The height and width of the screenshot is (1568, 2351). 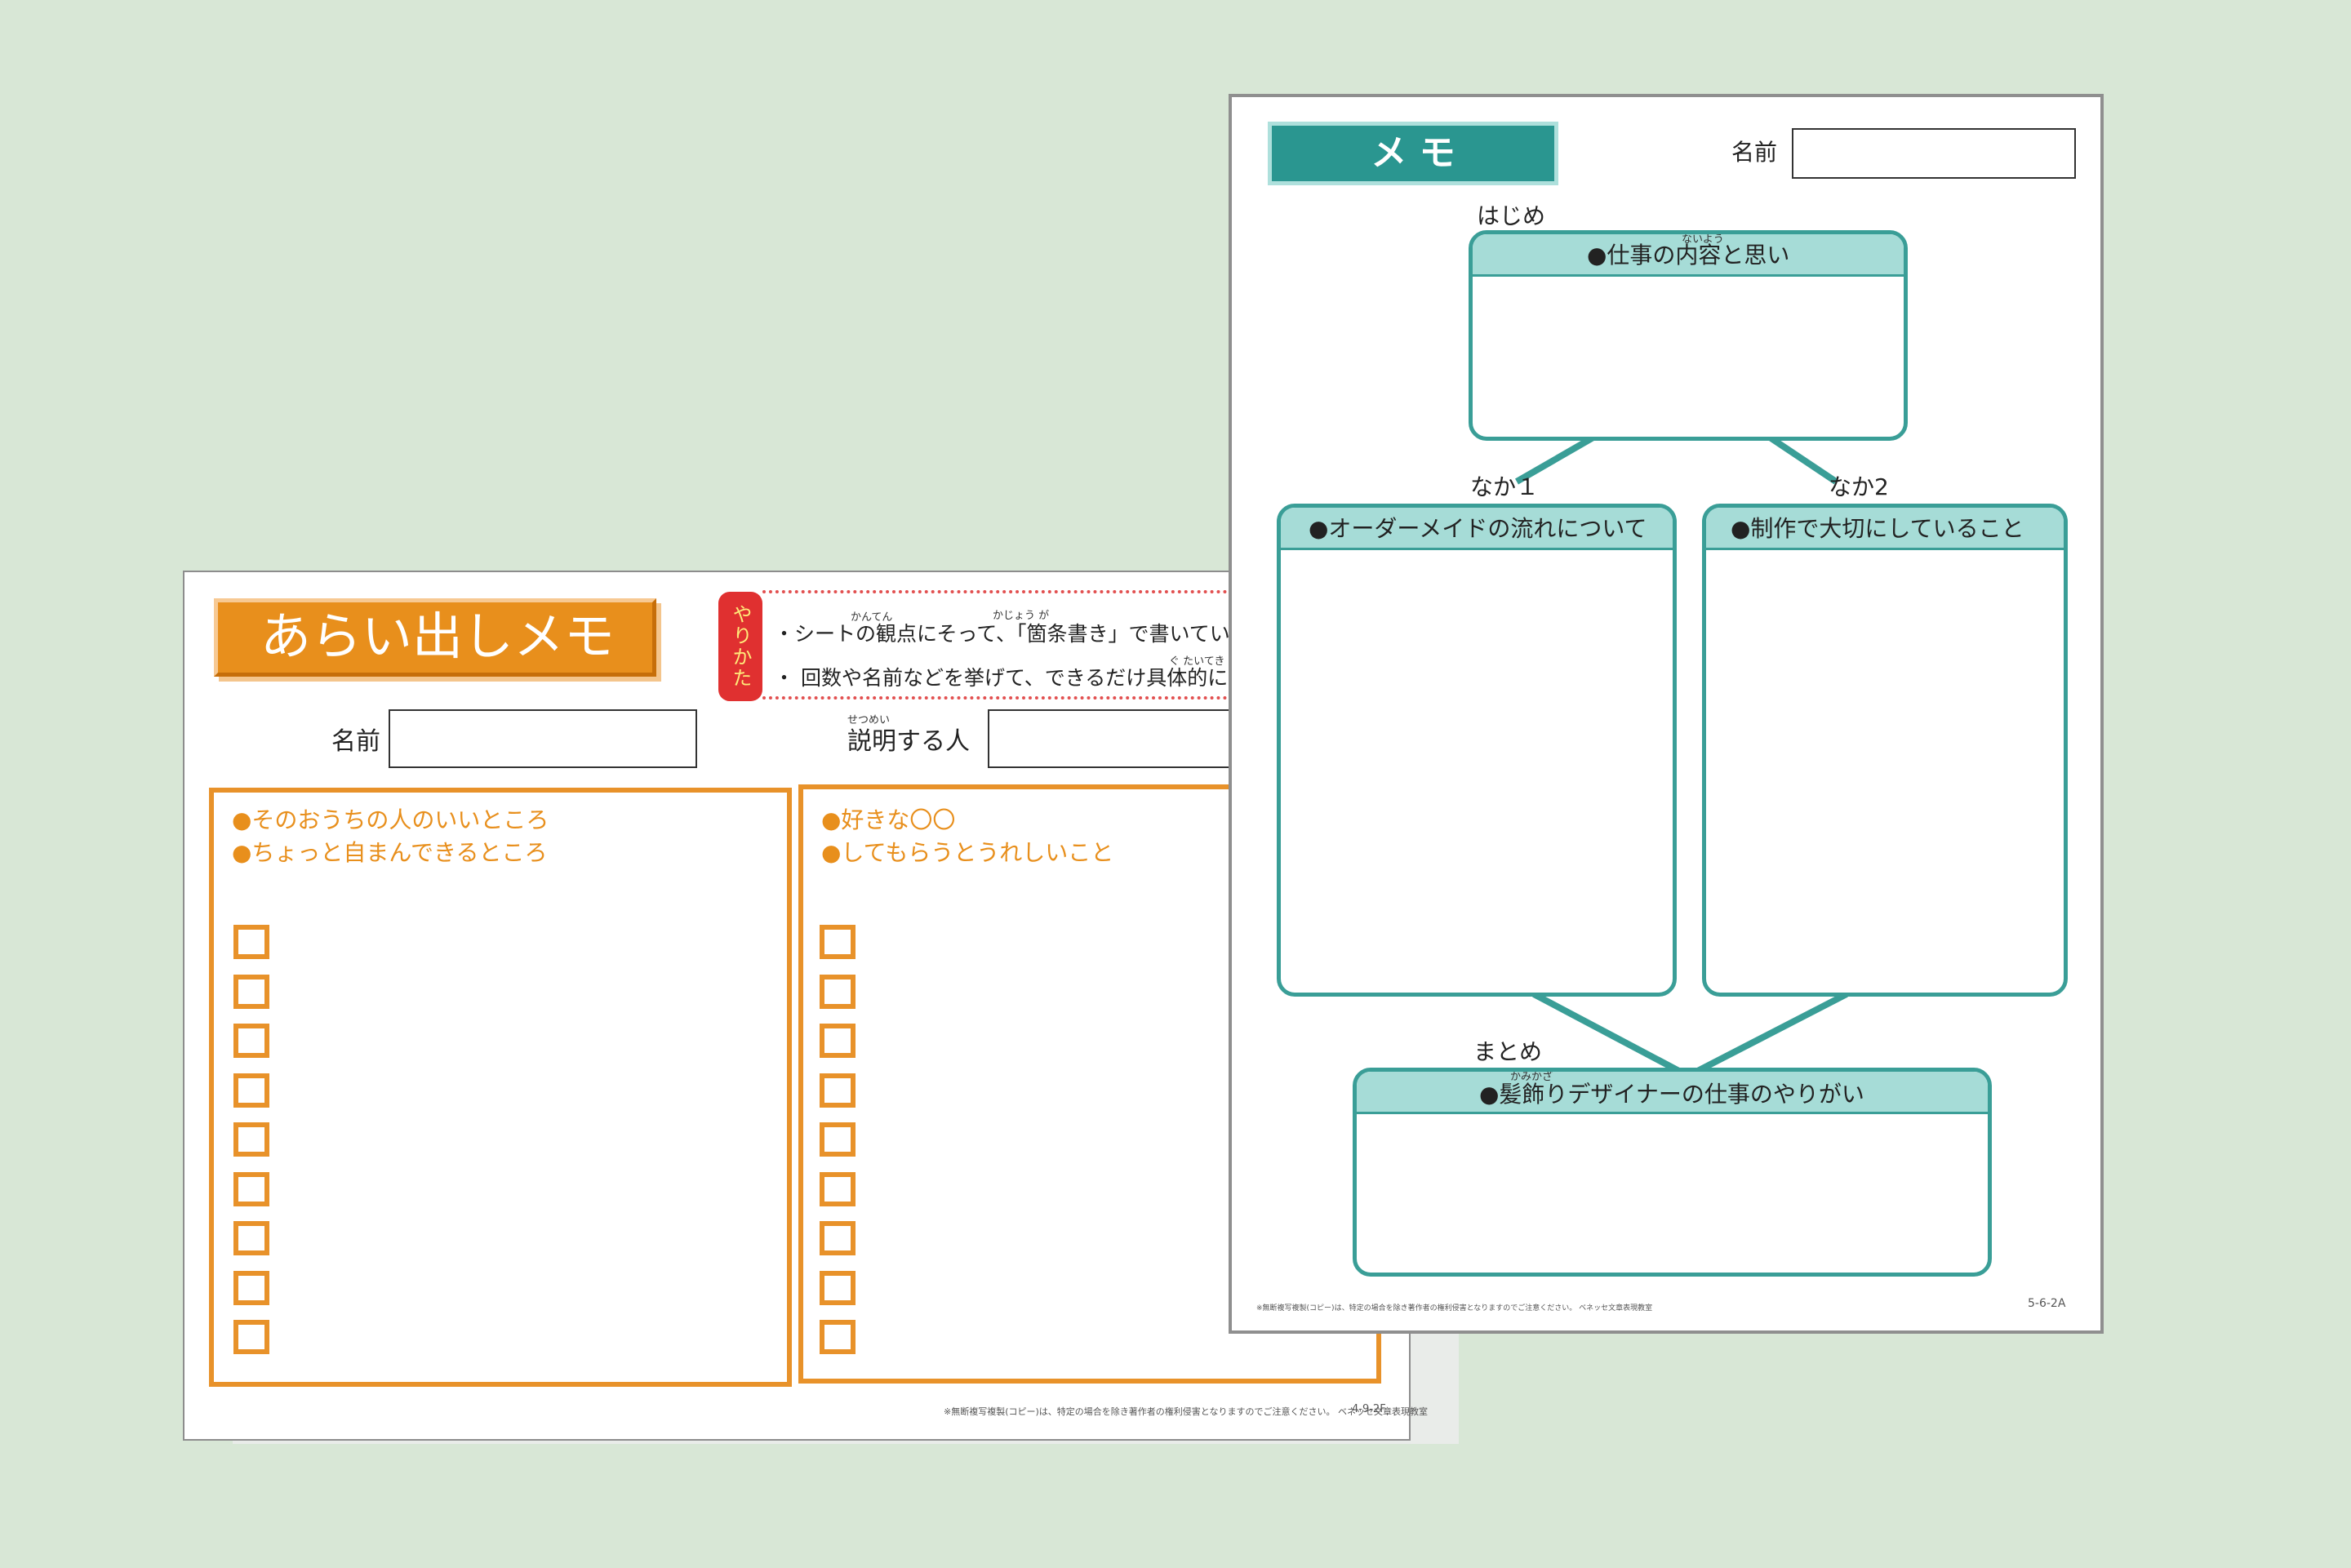 What do you see at coordinates (355, 742) in the screenshot?
I see `name-label: 名前` at bounding box center [355, 742].